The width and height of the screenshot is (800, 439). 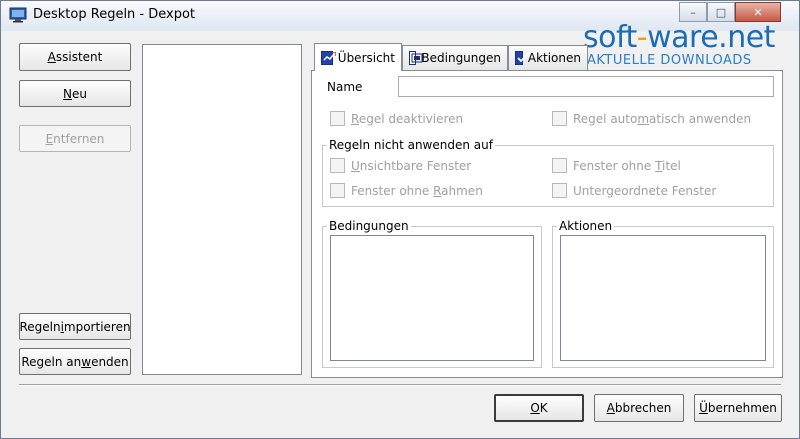 I want to click on windows-no-frame-label: Fenster ohne Rahmen, so click(x=417, y=190).